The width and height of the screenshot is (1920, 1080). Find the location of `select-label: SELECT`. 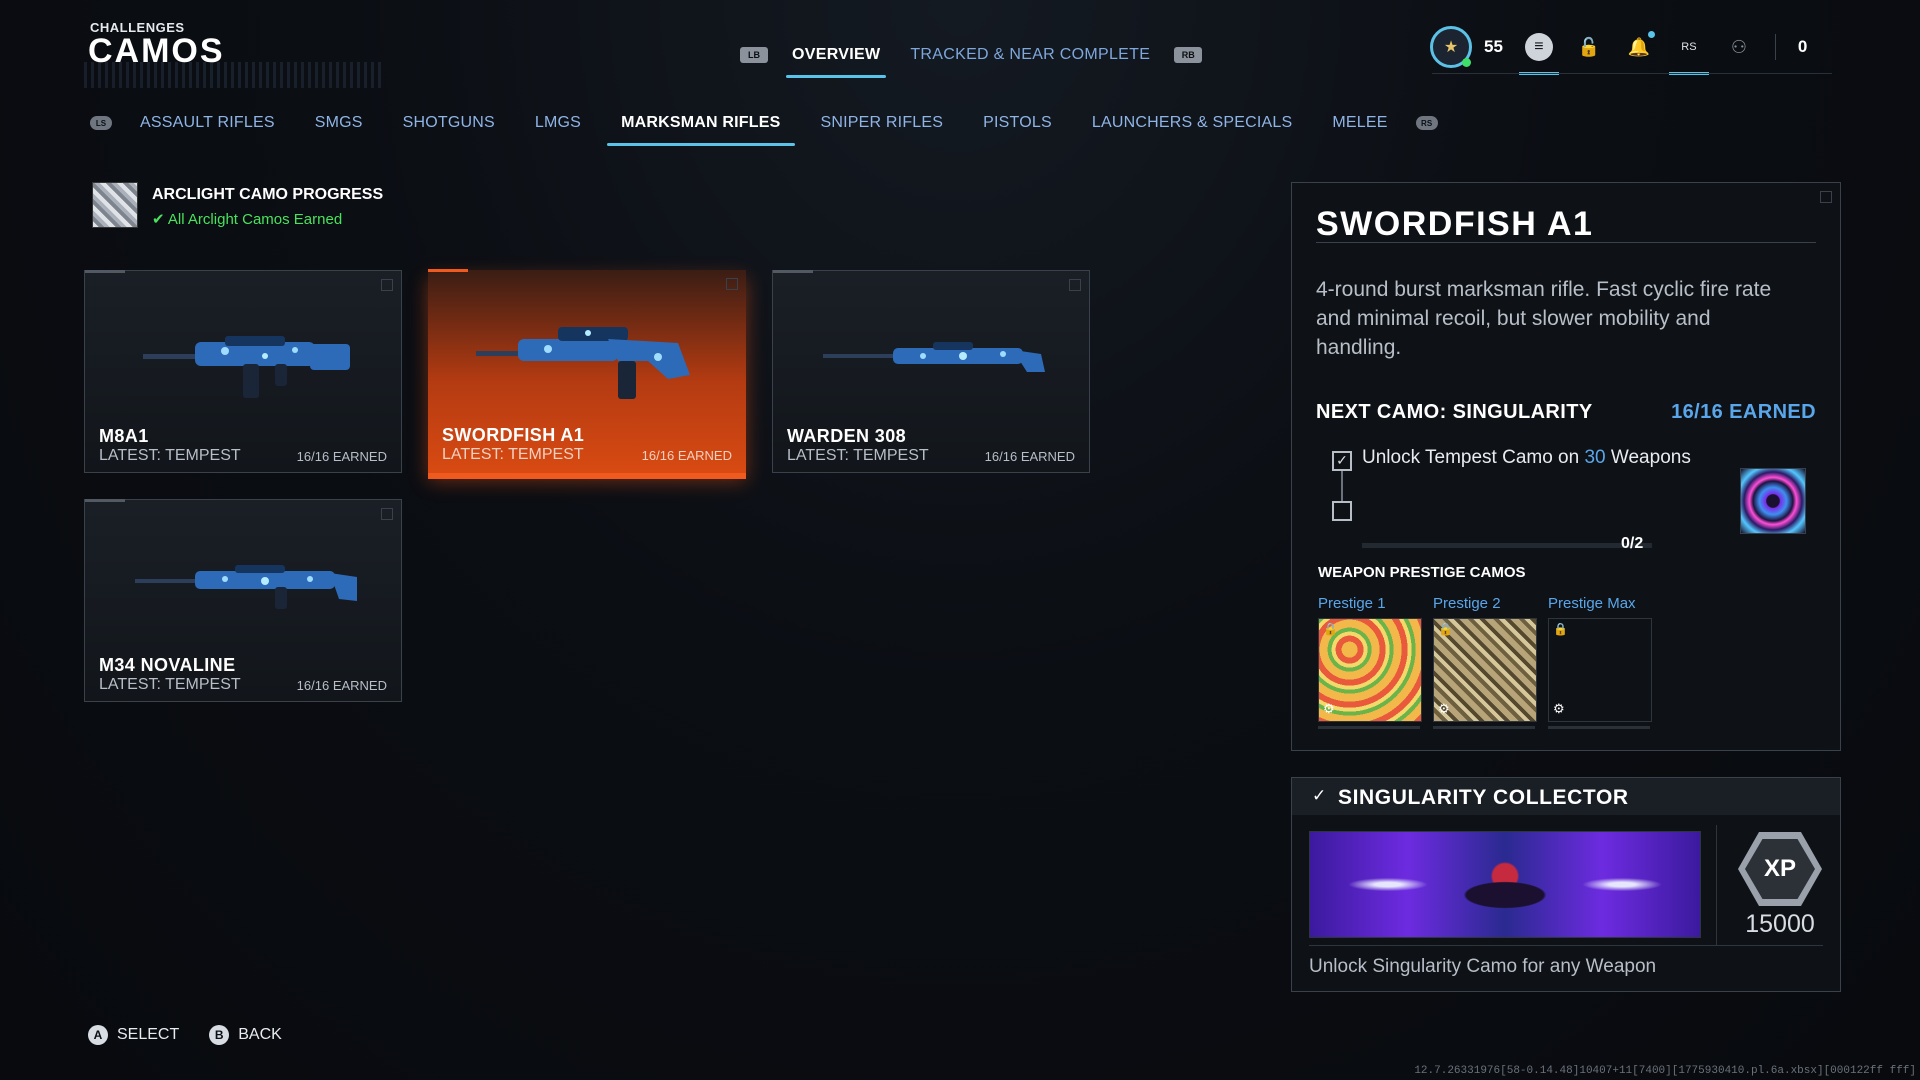

select-label: SELECT is located at coordinates (148, 1034).